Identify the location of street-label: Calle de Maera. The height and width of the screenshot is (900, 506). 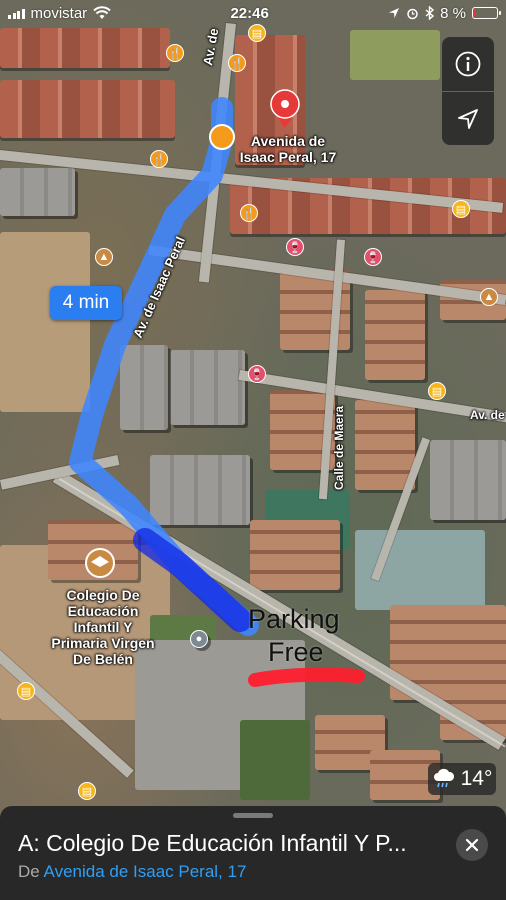
(339, 447).